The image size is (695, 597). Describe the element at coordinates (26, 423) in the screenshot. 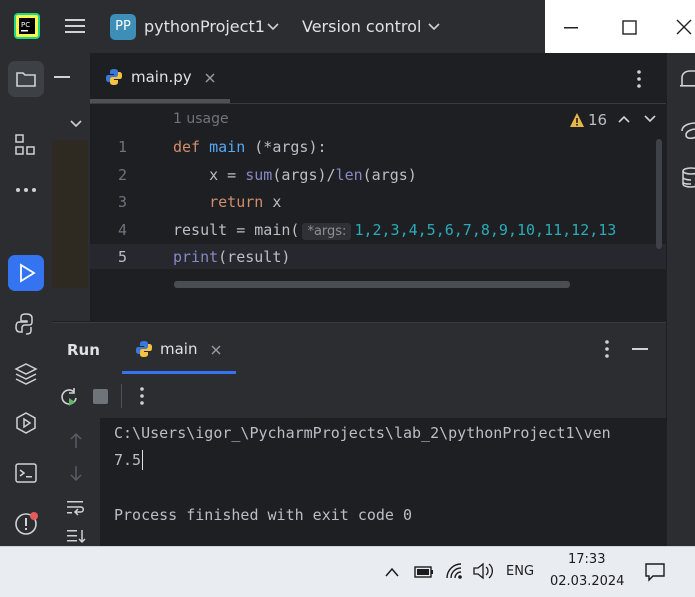

I see `services-icon` at that location.